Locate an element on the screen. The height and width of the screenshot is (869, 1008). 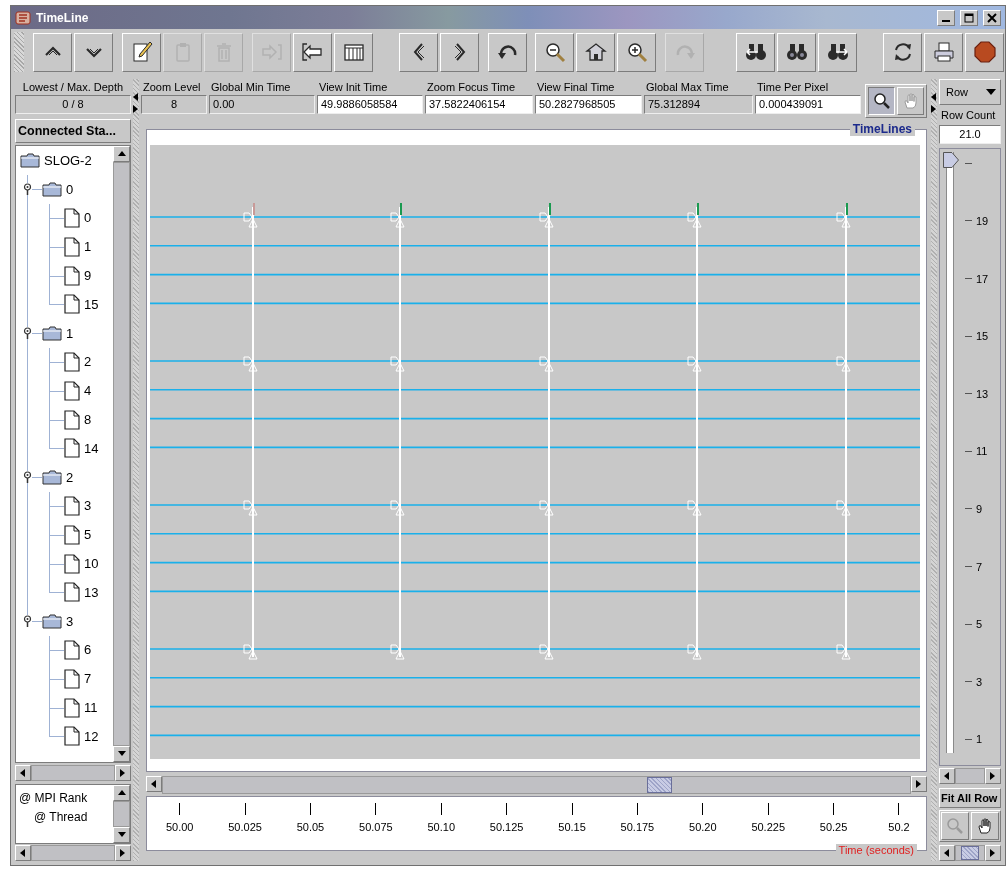
zoom-out-button is located at coordinates (554, 52).